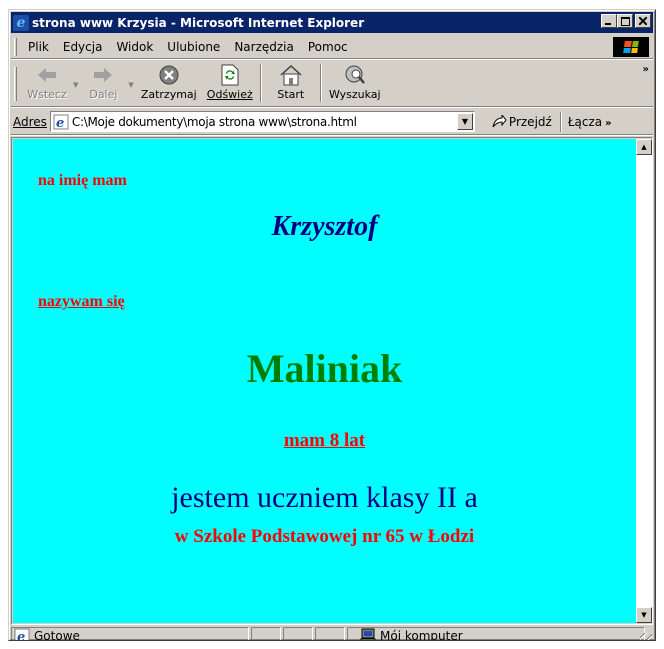 The image size is (664, 649). What do you see at coordinates (631, 47) in the screenshot?
I see `windows-logo-icon` at bounding box center [631, 47].